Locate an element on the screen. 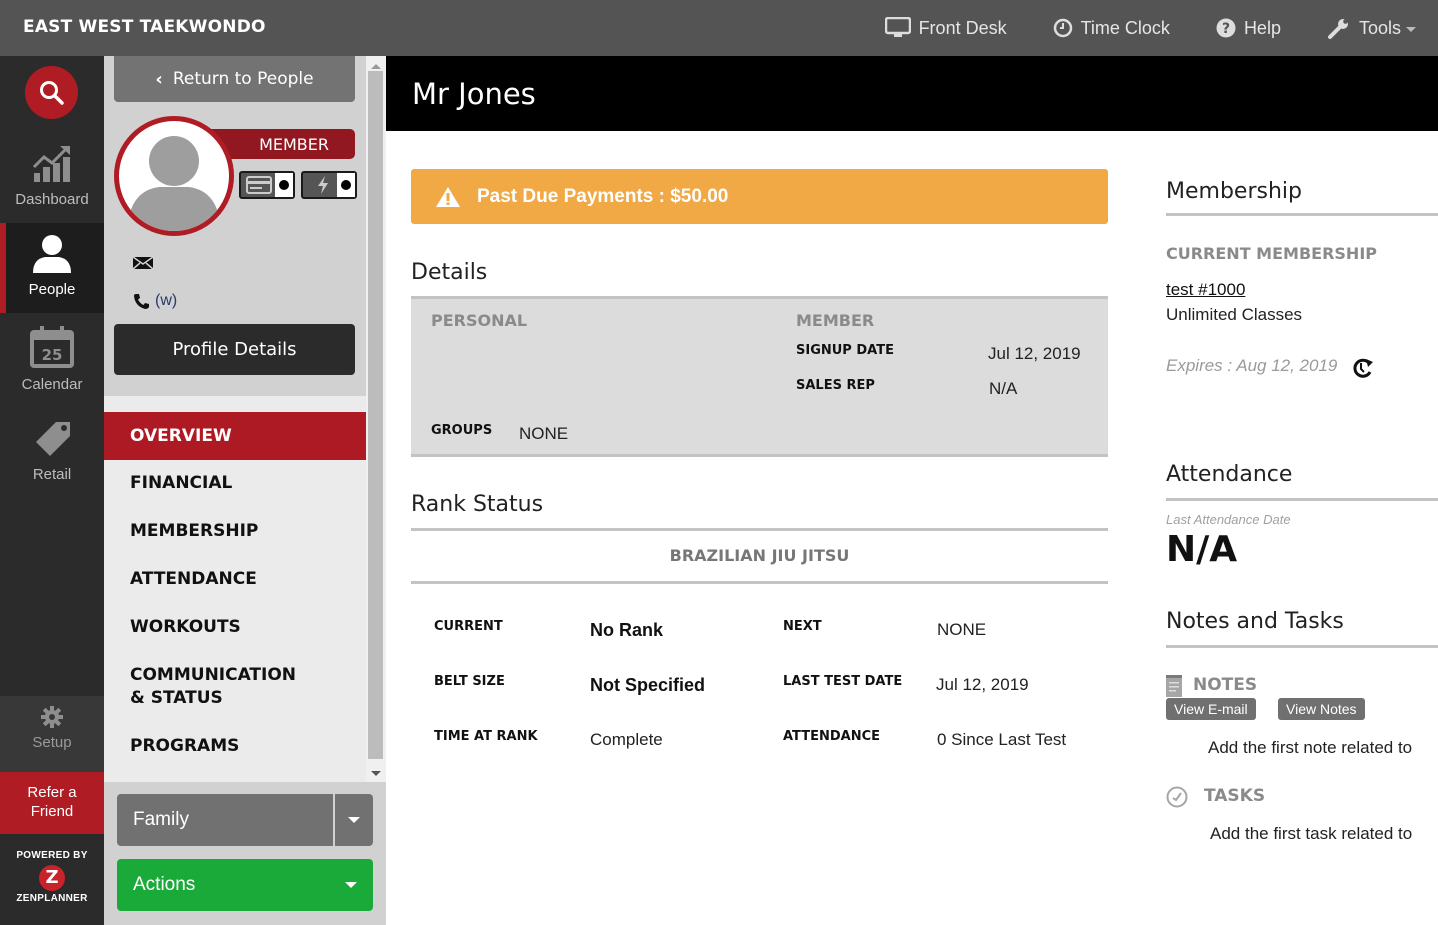  phone-contact: (w) is located at coordinates (155, 301).